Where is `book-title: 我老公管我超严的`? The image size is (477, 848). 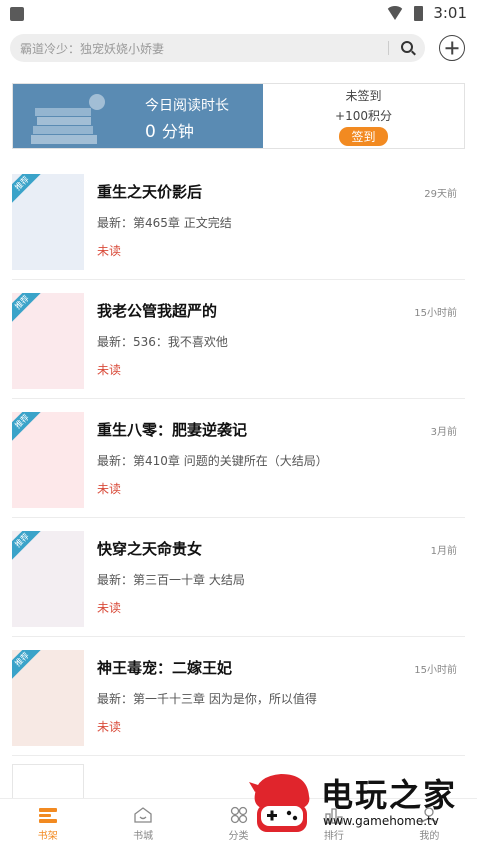 book-title: 我老公管我超严的 is located at coordinates (157, 311).